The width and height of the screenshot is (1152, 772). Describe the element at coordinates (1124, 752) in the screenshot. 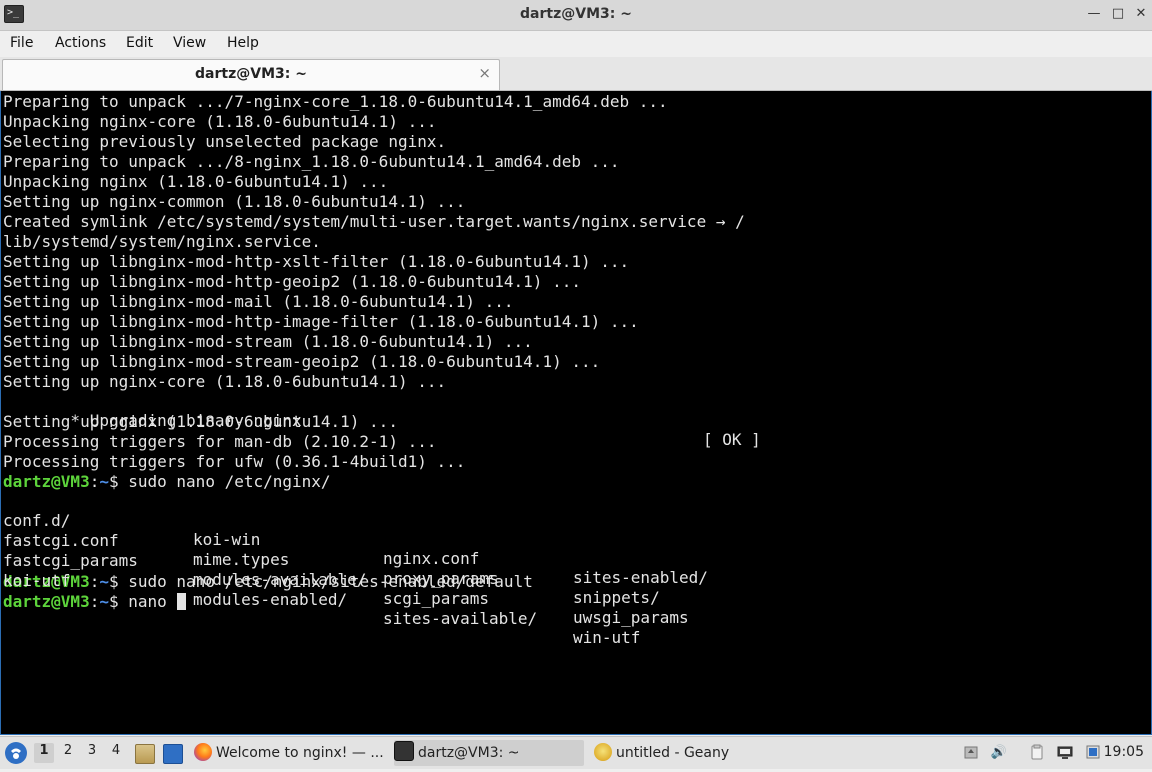

I see `clock: 19:05` at that location.